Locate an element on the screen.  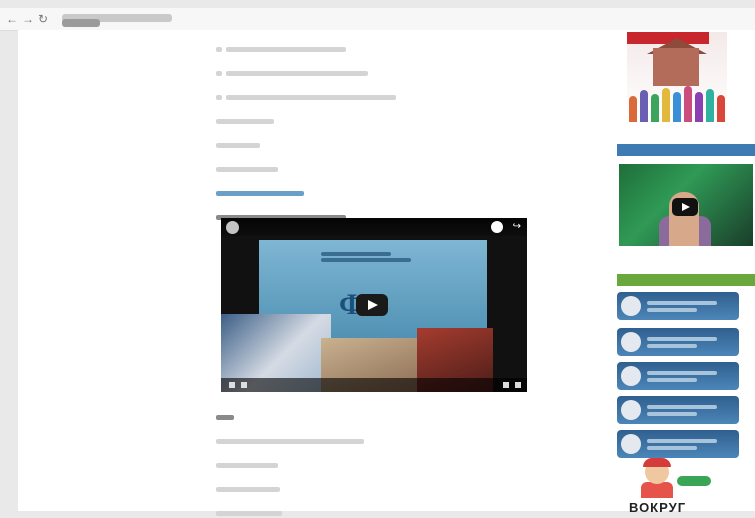
video-controls is located at coordinates (374, 385).